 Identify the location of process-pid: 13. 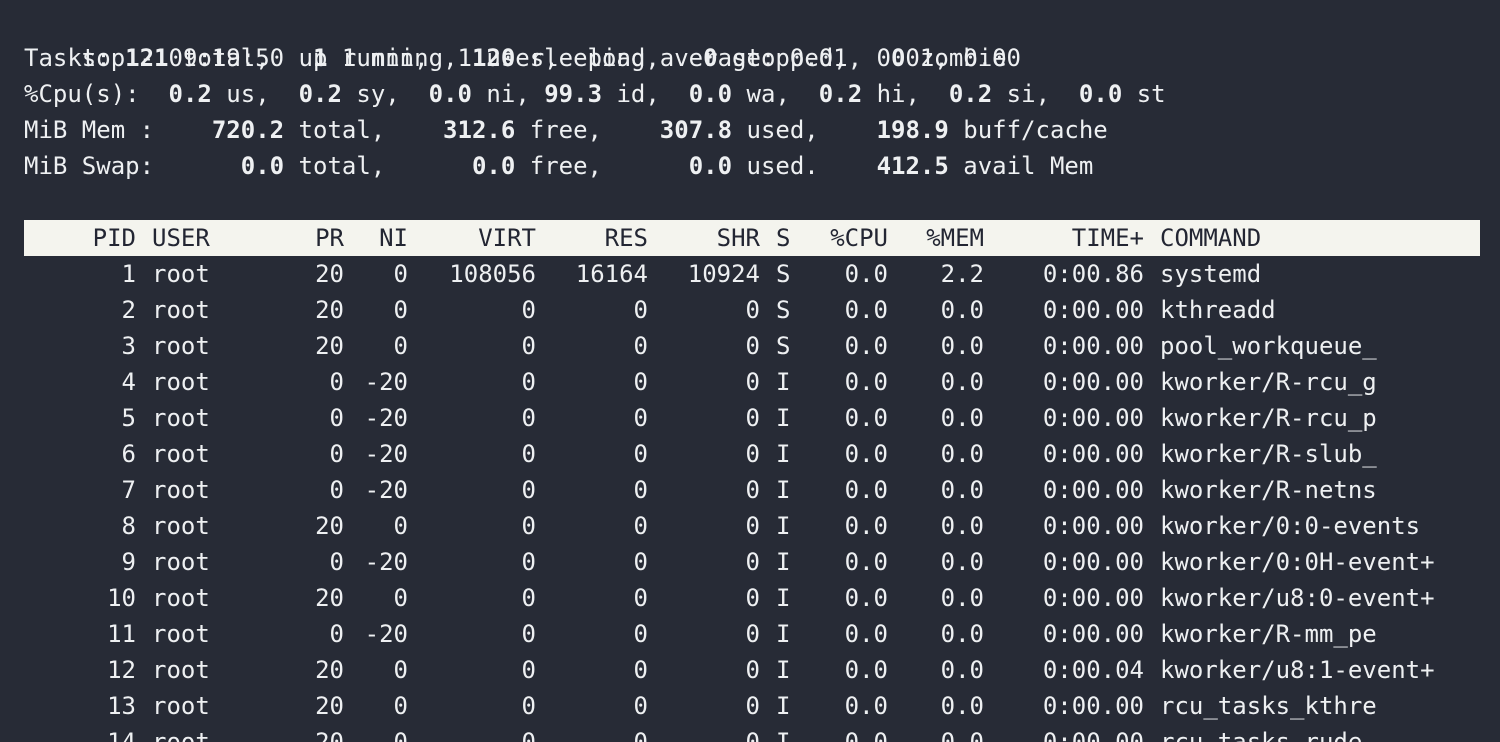
(121, 706).